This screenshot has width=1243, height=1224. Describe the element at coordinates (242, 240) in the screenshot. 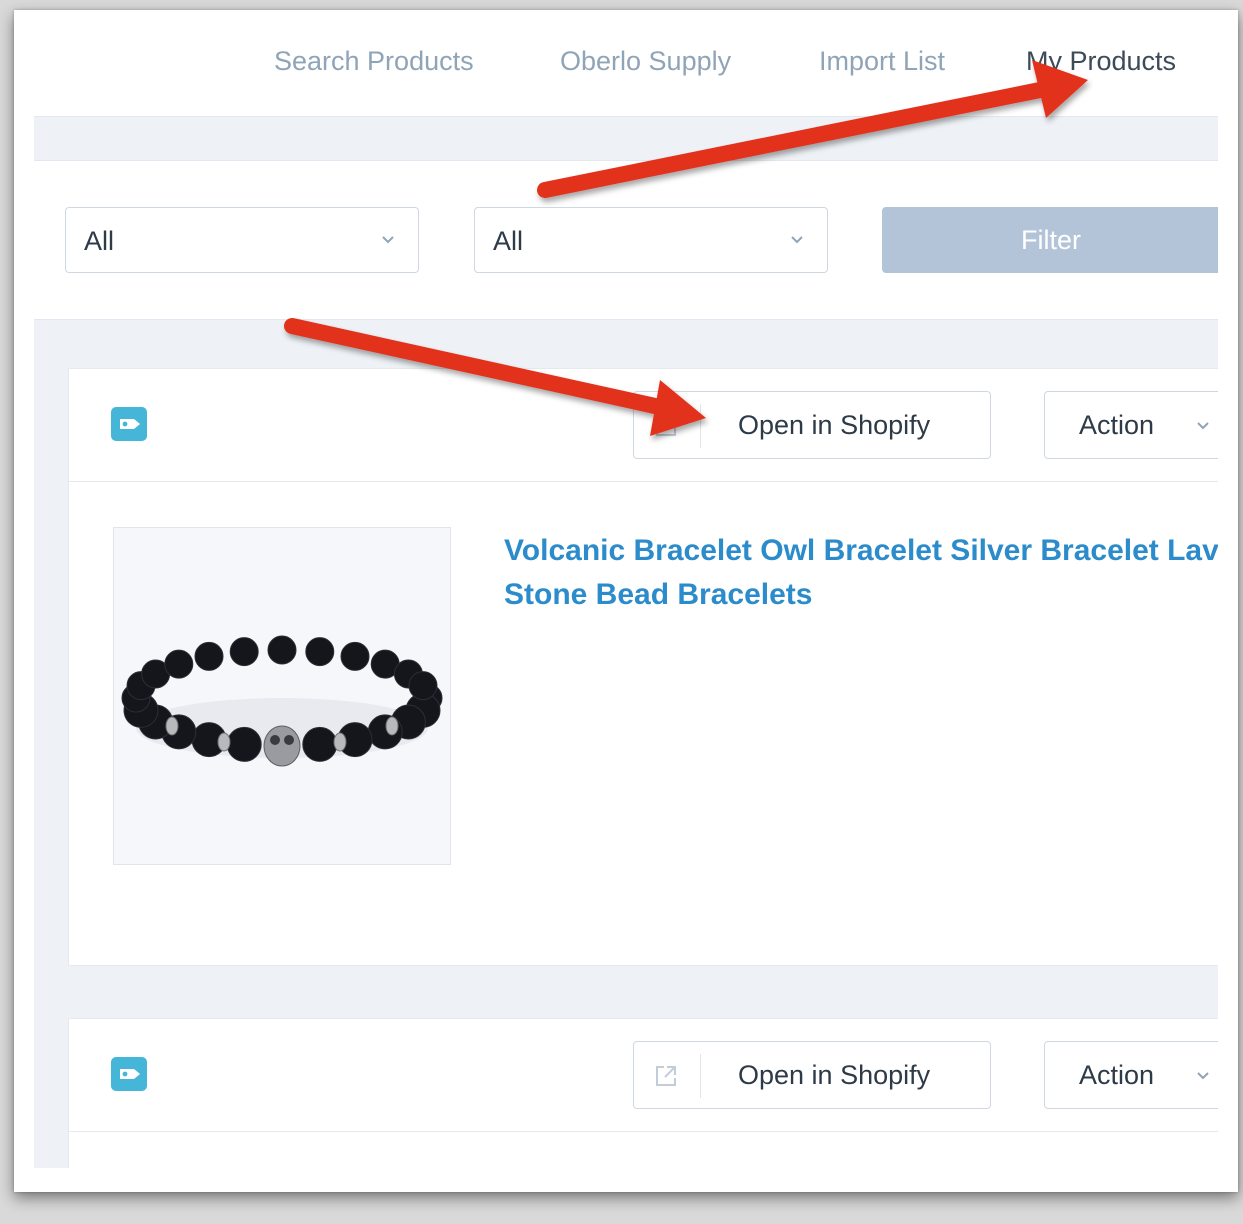

I see `filter-select-1: All` at that location.